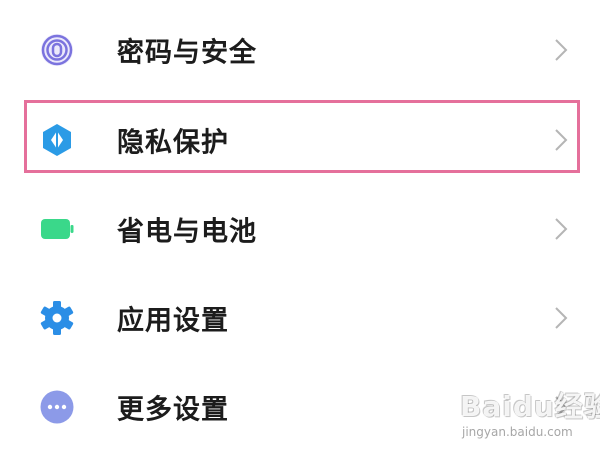 The height and width of the screenshot is (452, 600). Describe the element at coordinates (57, 50) in the screenshot. I see `fingerprint-icon` at that location.